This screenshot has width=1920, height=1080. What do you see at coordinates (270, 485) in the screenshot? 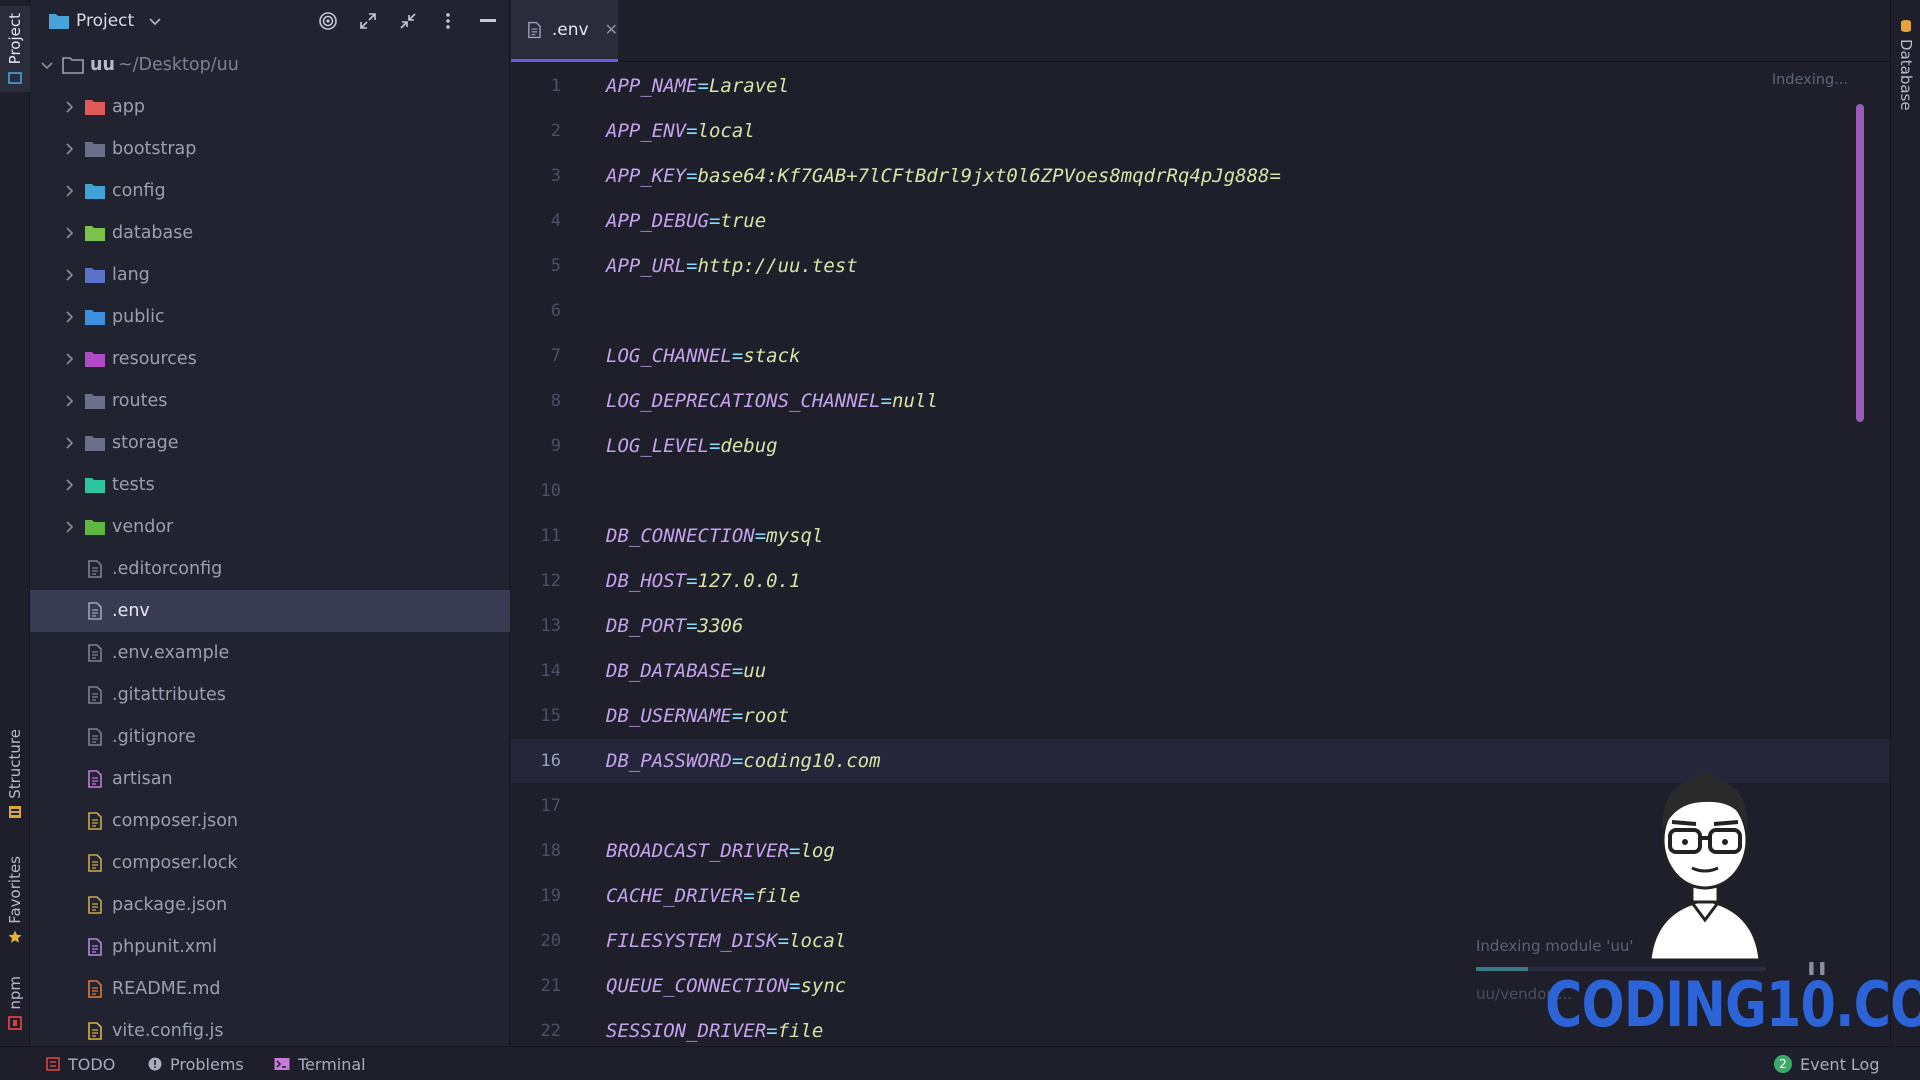
I see `tree-item-tests: tests` at bounding box center [270, 485].